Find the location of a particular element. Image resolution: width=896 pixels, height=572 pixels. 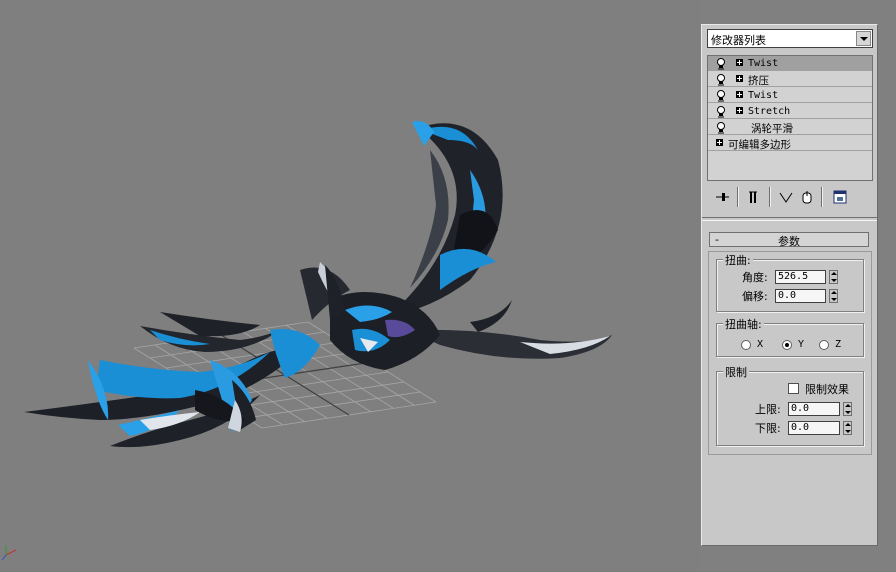

modifier-stack-item-label: 涡轮平滑 is located at coordinates (772, 129).